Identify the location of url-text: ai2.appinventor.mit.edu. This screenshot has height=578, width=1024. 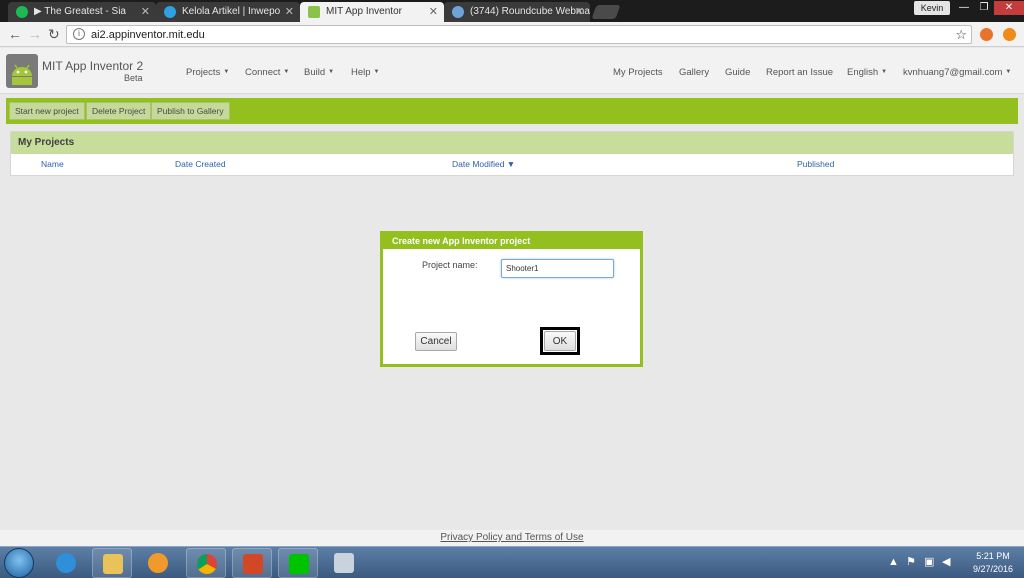
(148, 35).